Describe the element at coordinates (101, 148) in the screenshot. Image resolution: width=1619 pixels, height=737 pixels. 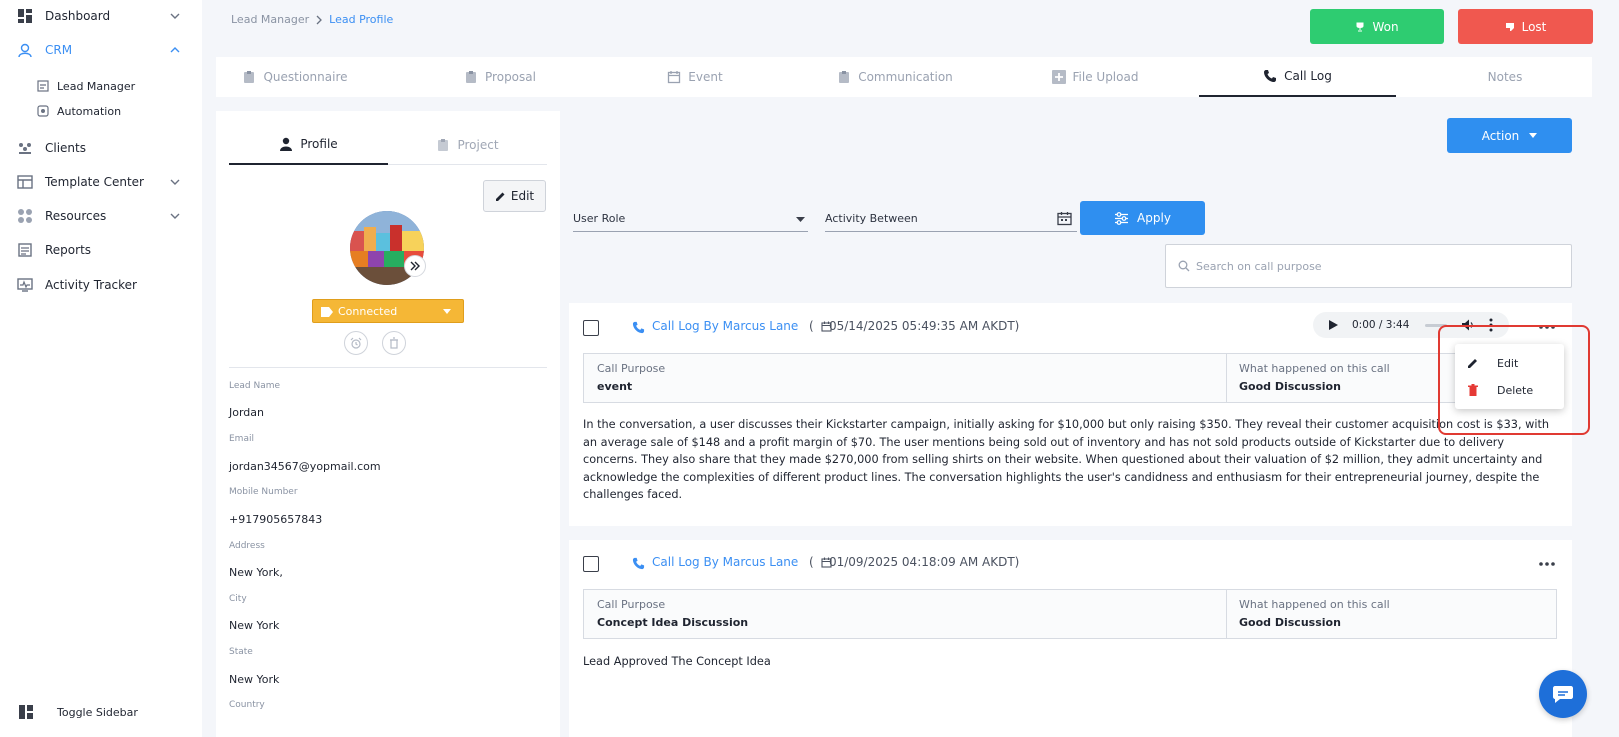
I see `sidebar-item-clients: Clients` at that location.